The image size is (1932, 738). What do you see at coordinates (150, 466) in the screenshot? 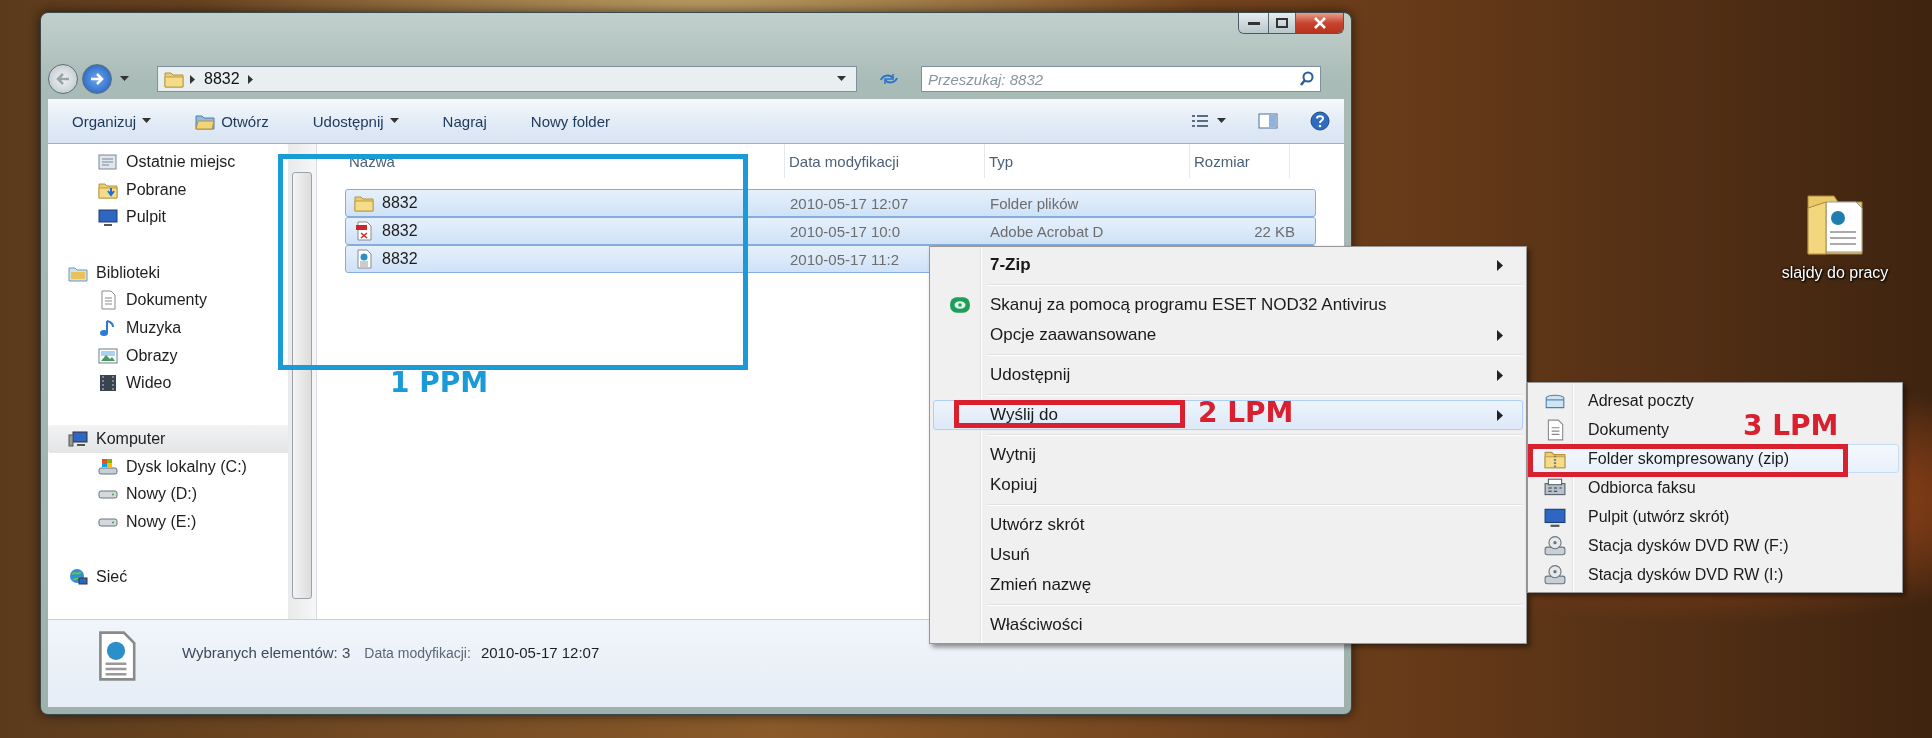
I see `nav-item: Dysk lokalny (C:)` at bounding box center [150, 466].